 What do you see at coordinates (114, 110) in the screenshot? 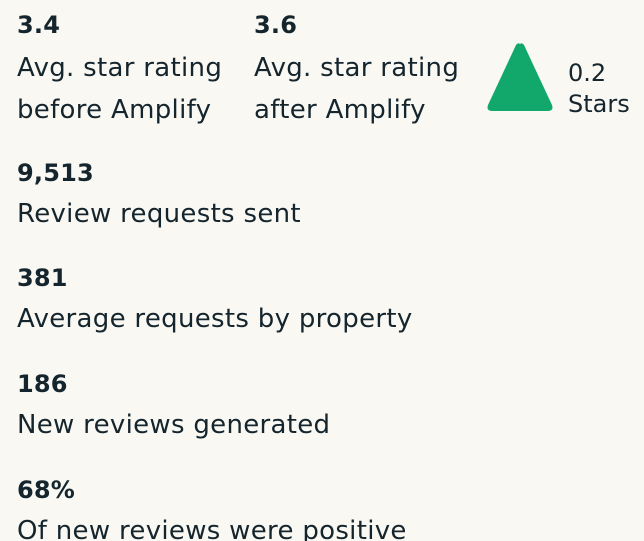
I see `rating-before-label-line2: before Amplify` at bounding box center [114, 110].